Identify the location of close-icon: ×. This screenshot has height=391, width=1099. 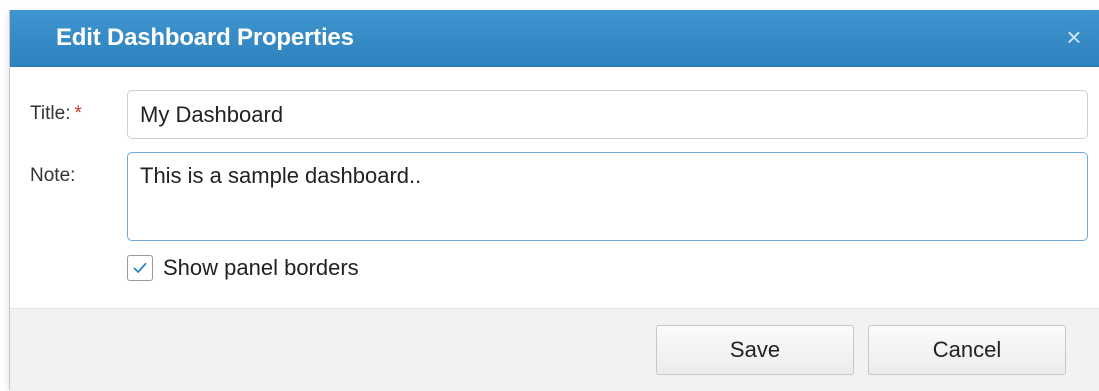
(1074, 37).